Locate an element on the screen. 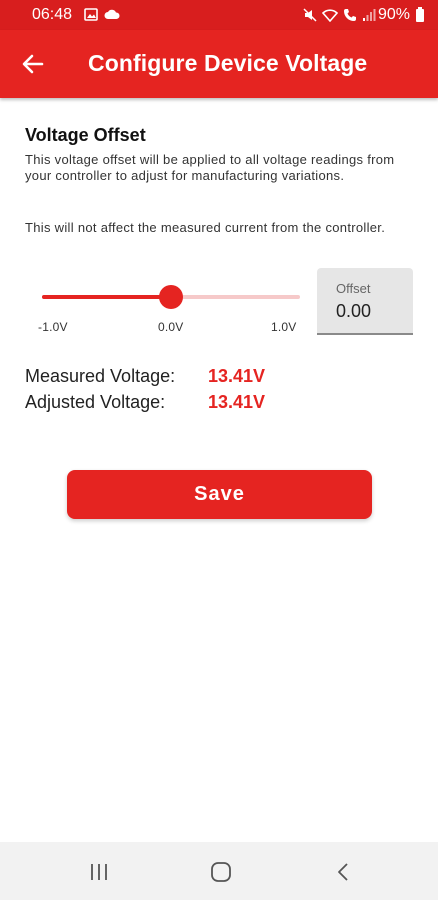 Image resolution: width=438 pixels, height=900 pixels. section-title: Voltage Offset is located at coordinates (85, 135).